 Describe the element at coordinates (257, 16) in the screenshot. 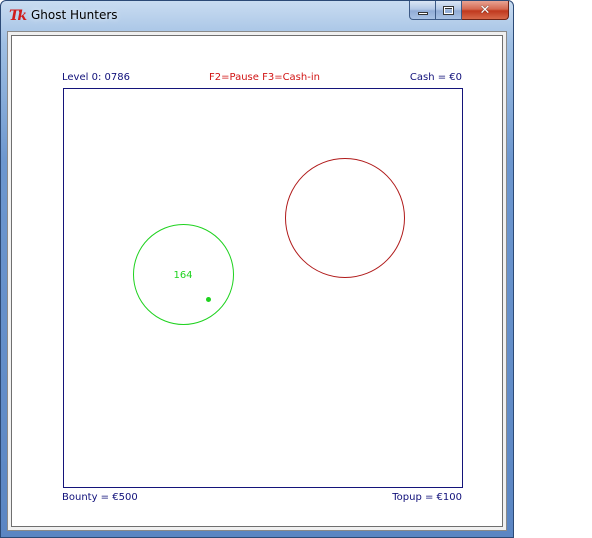

I see `title-bar: Tk Ghost Hunters ✕` at that location.